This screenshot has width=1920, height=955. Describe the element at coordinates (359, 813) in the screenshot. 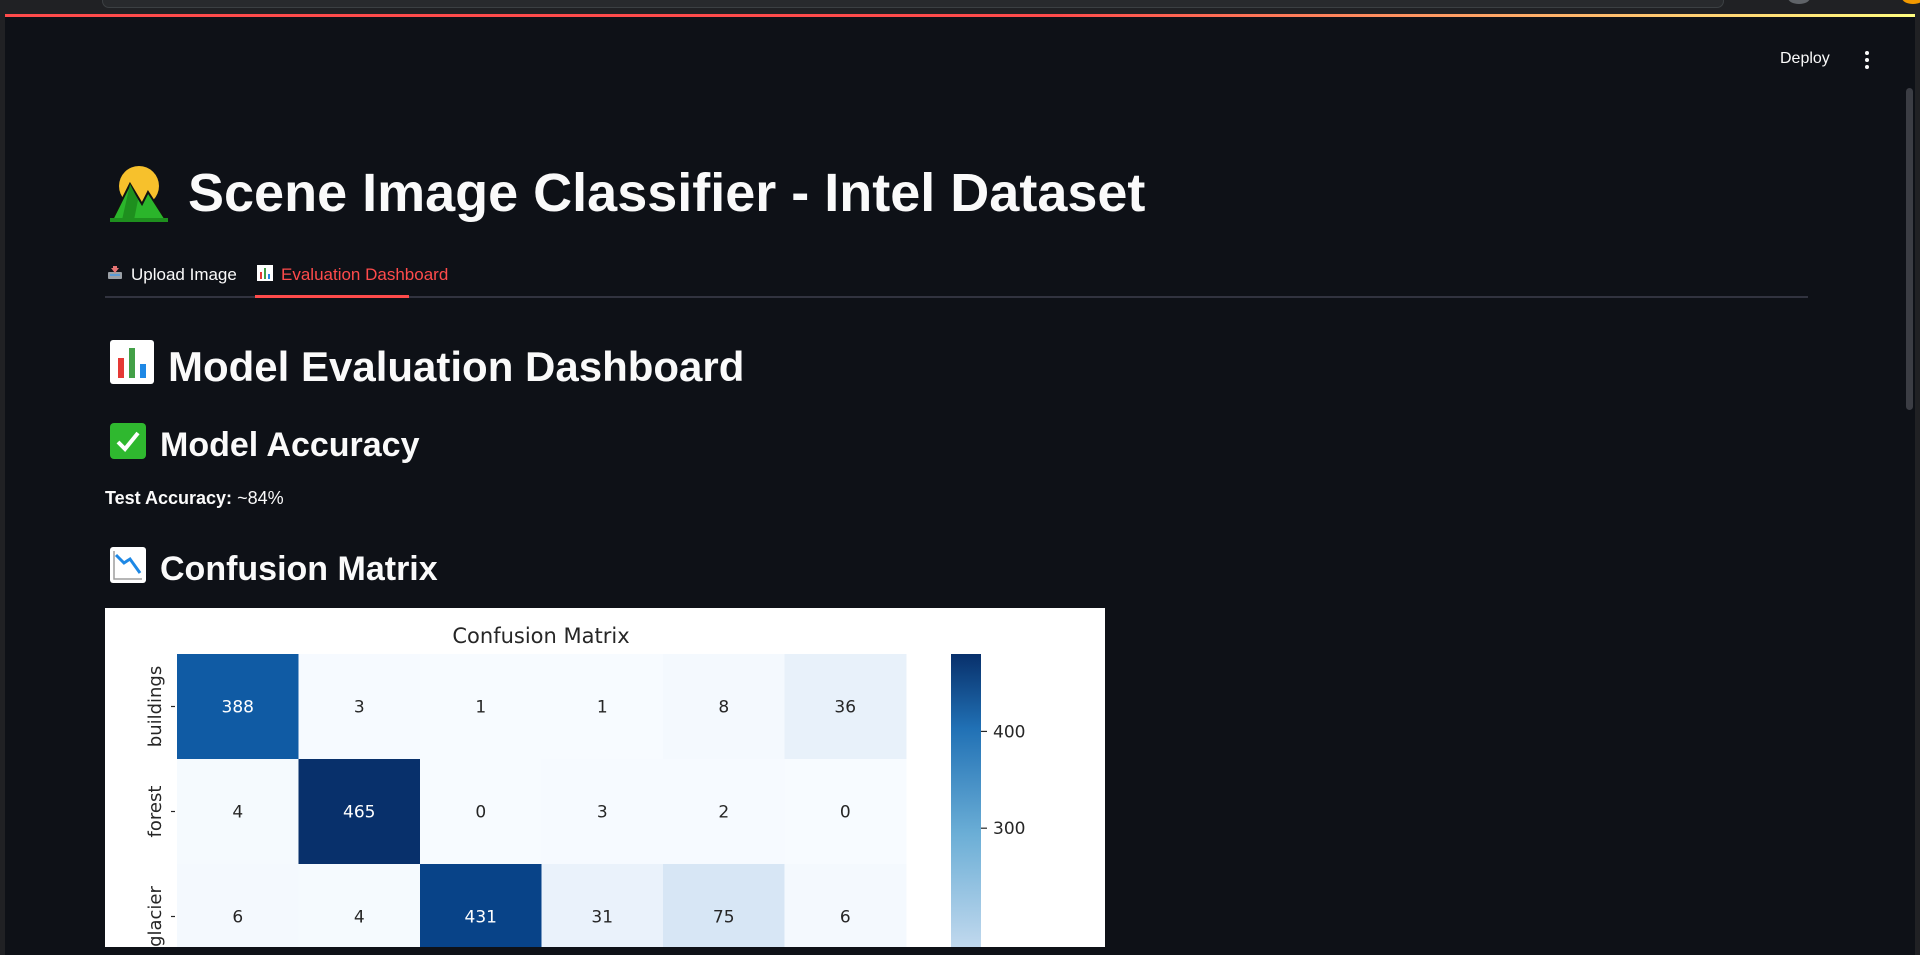

I see `heatmap-value-label: 465` at that location.